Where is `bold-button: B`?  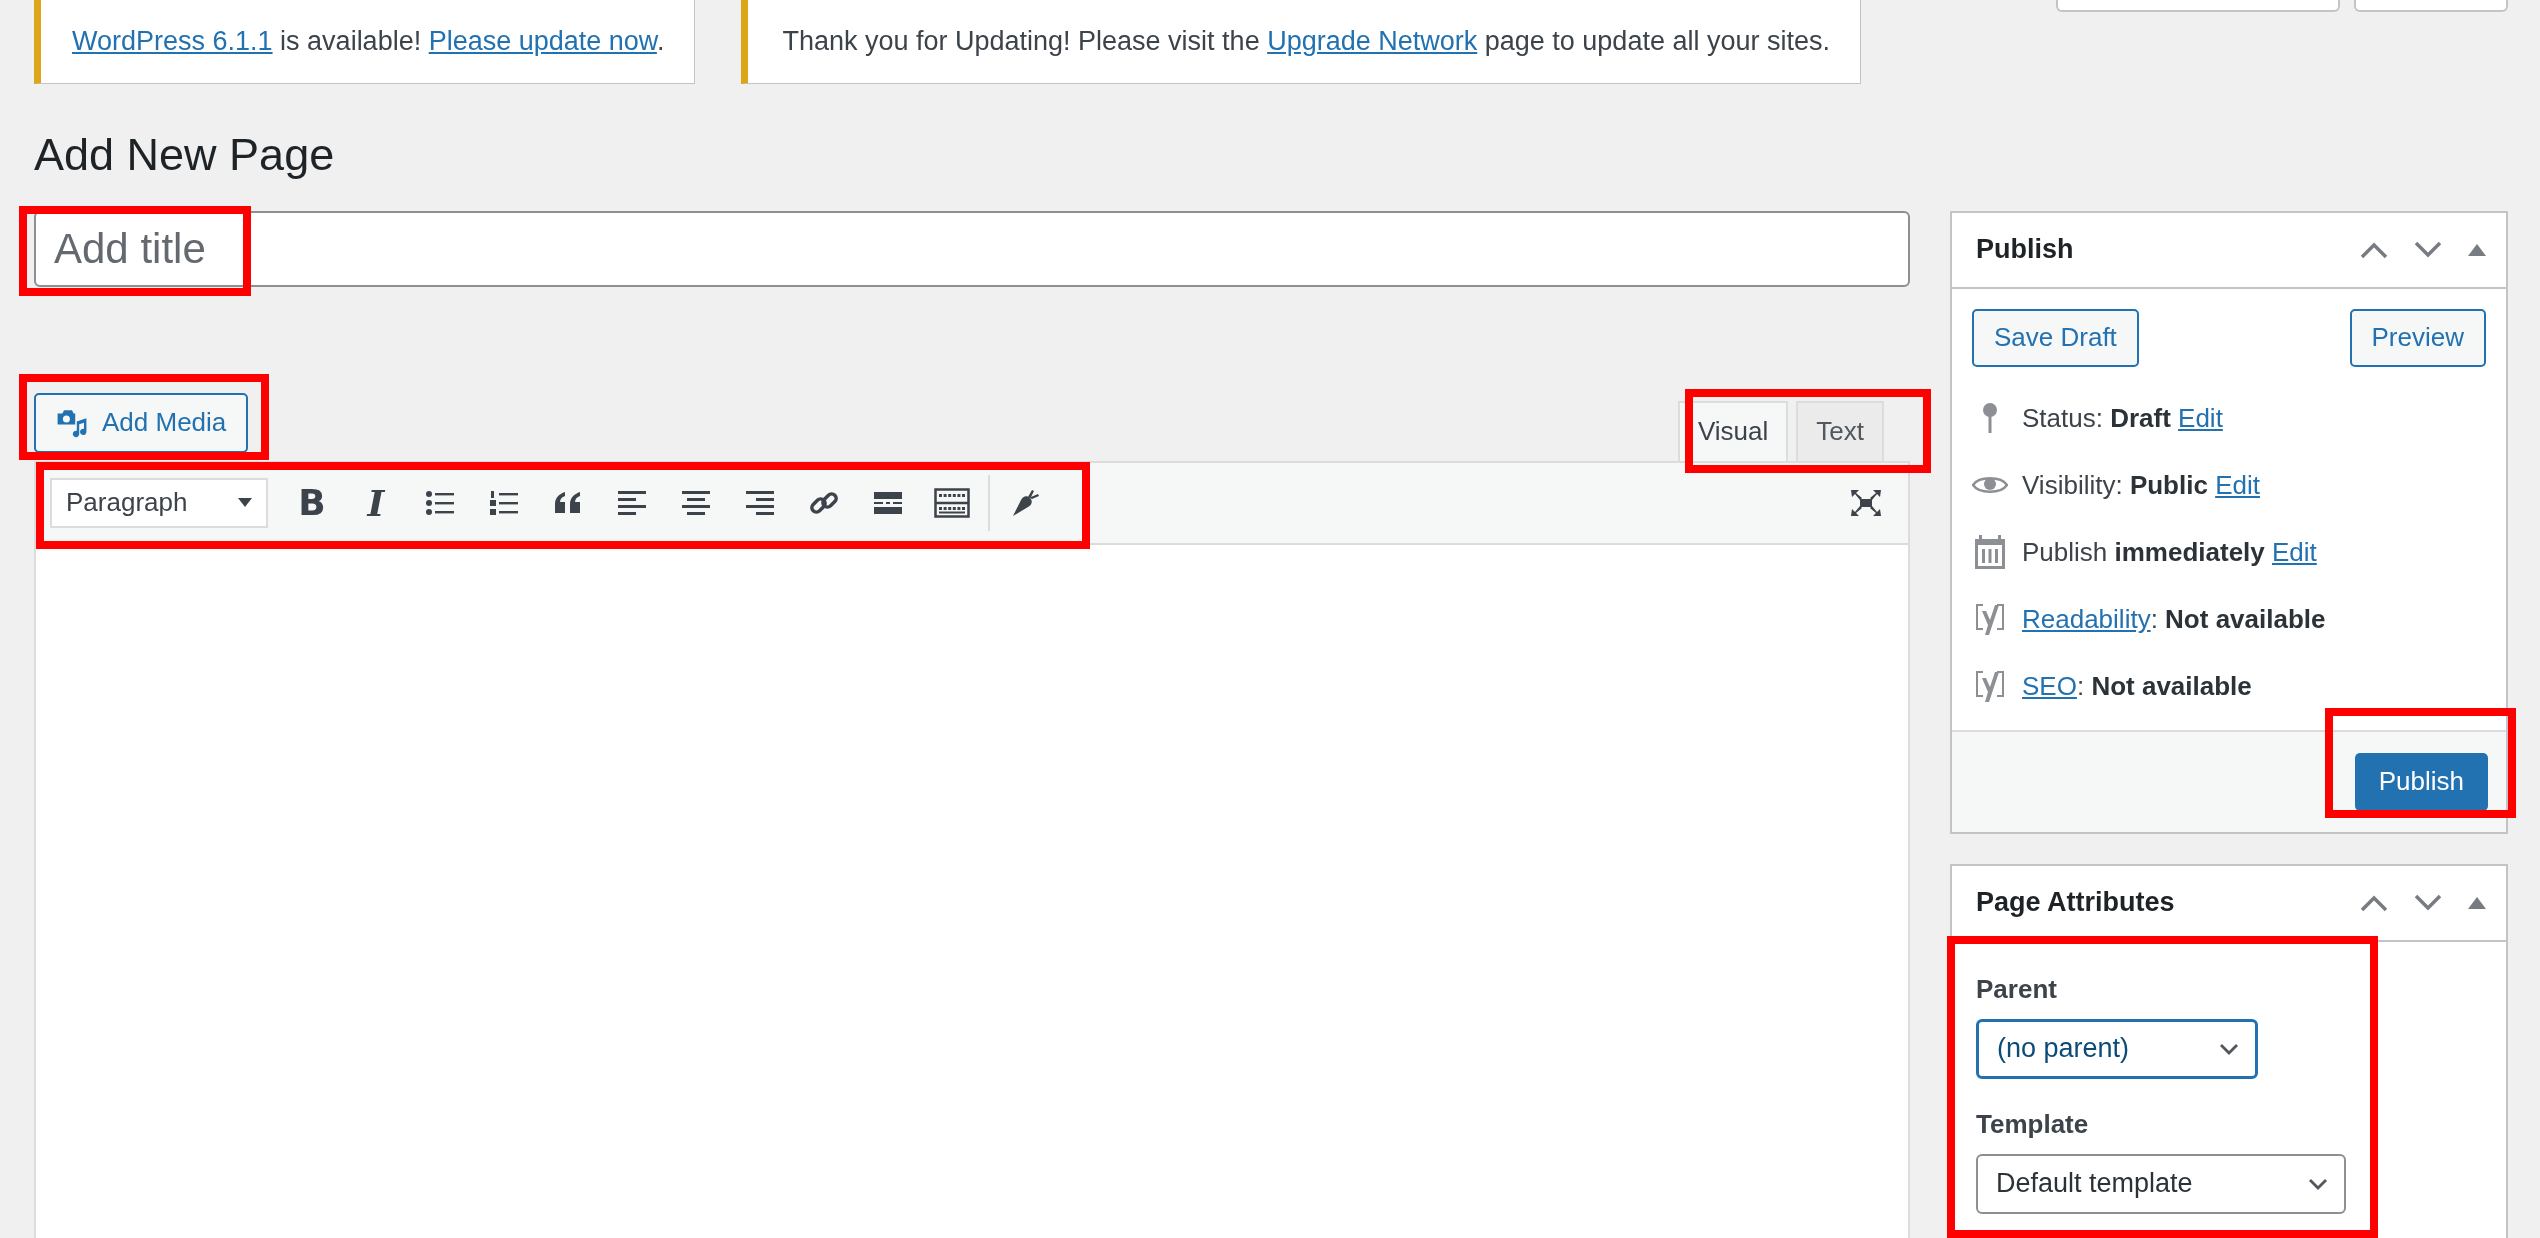 bold-button: B is located at coordinates (312, 502).